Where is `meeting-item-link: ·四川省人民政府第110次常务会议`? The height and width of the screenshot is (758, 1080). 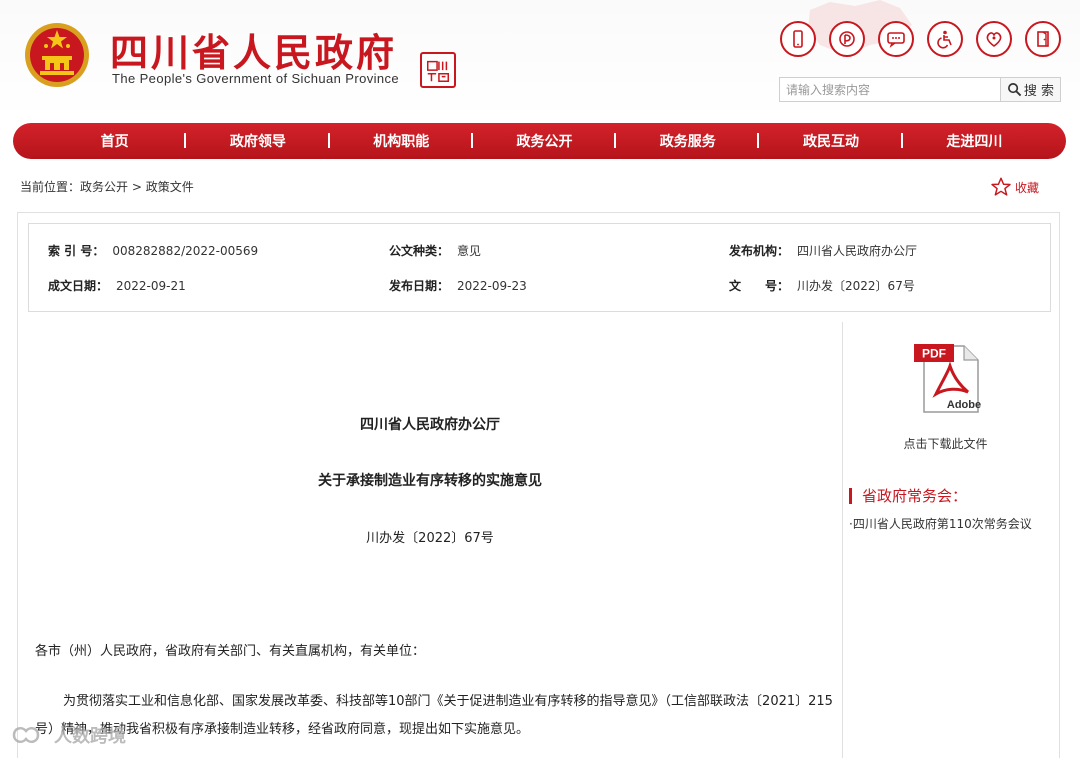 meeting-item-link: ·四川省人民政府第110次常务会议 is located at coordinates (940, 523).